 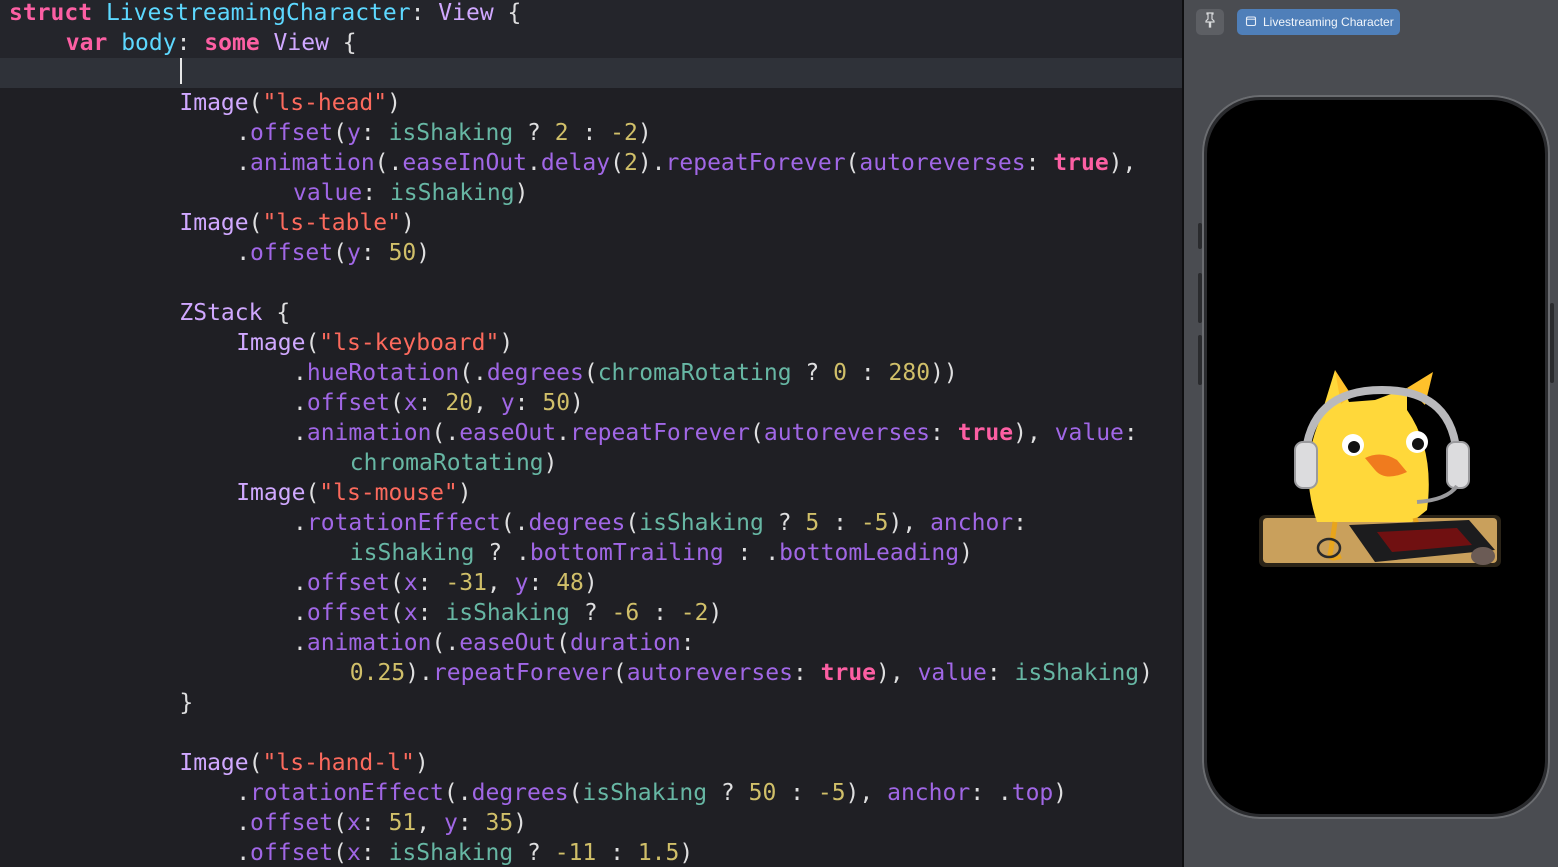 What do you see at coordinates (464, 163) in the screenshot?
I see `code-token: easeInOut` at bounding box center [464, 163].